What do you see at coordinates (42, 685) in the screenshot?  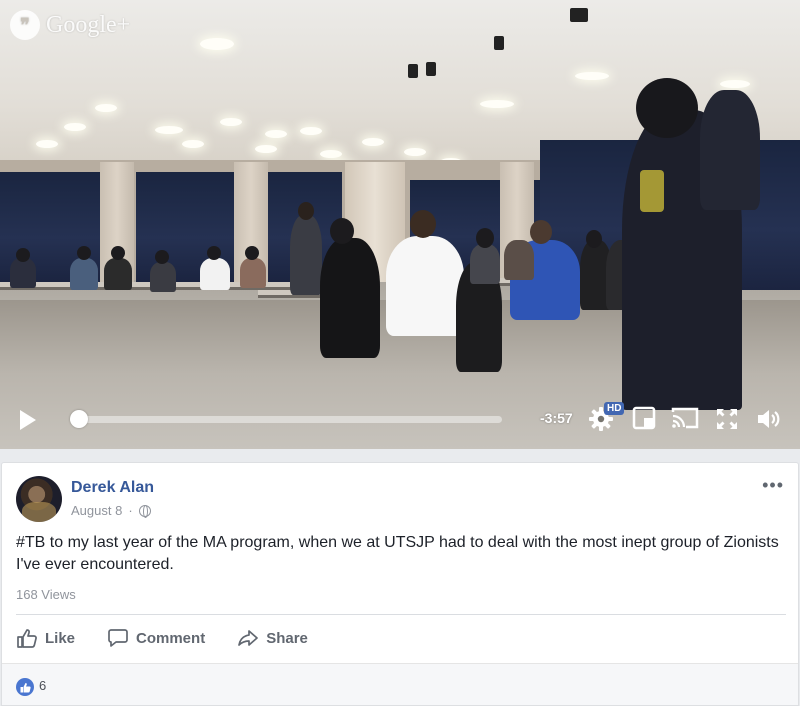 I see `like-count: 6` at bounding box center [42, 685].